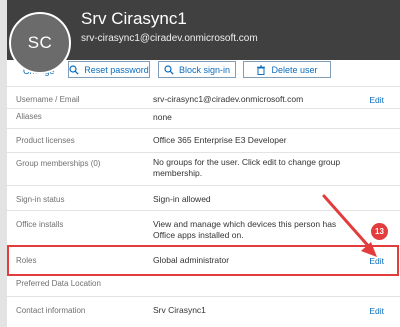 Image resolution: width=400 pixels, height=327 pixels. Describe the element at coordinates (51, 310) in the screenshot. I see `row-label: Contact information` at that location.